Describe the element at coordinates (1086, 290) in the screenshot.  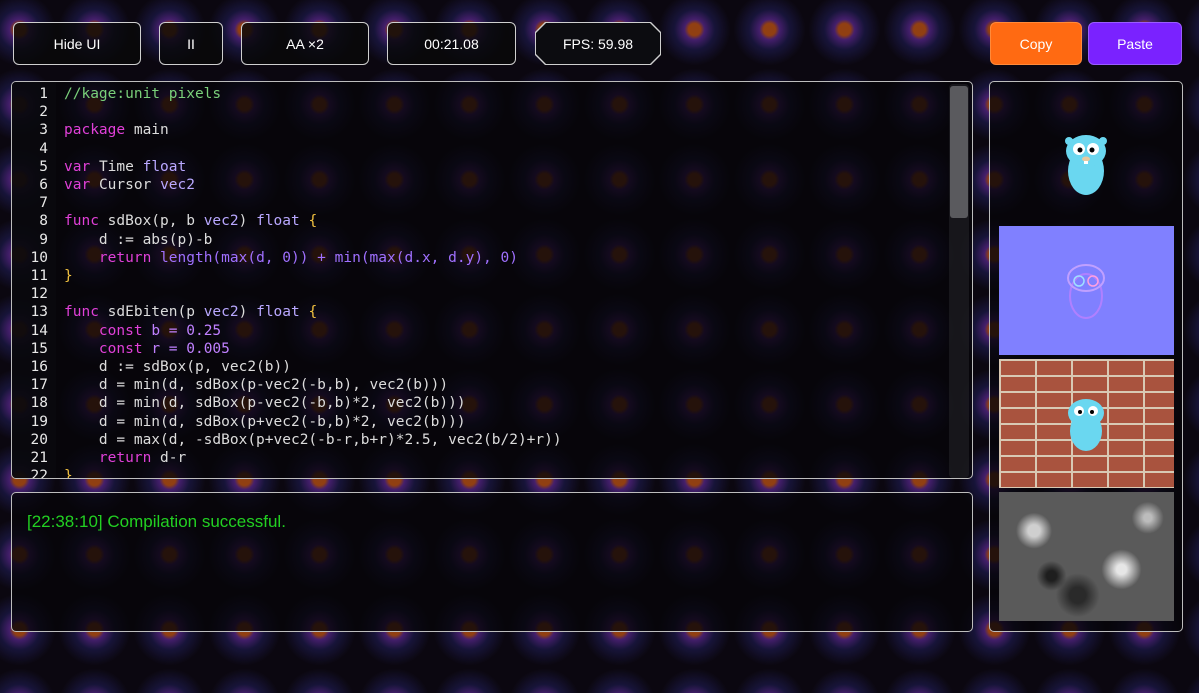
I see `normal-map-image` at that location.